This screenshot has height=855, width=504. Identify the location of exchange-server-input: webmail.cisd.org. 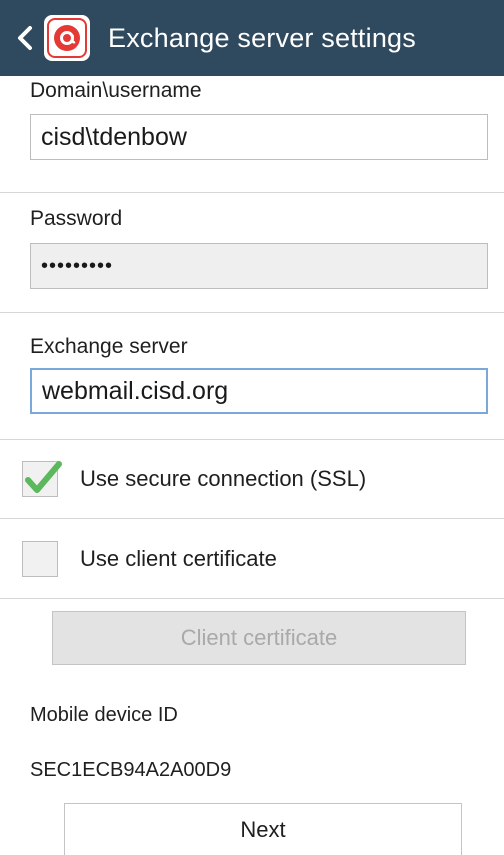
(259, 391).